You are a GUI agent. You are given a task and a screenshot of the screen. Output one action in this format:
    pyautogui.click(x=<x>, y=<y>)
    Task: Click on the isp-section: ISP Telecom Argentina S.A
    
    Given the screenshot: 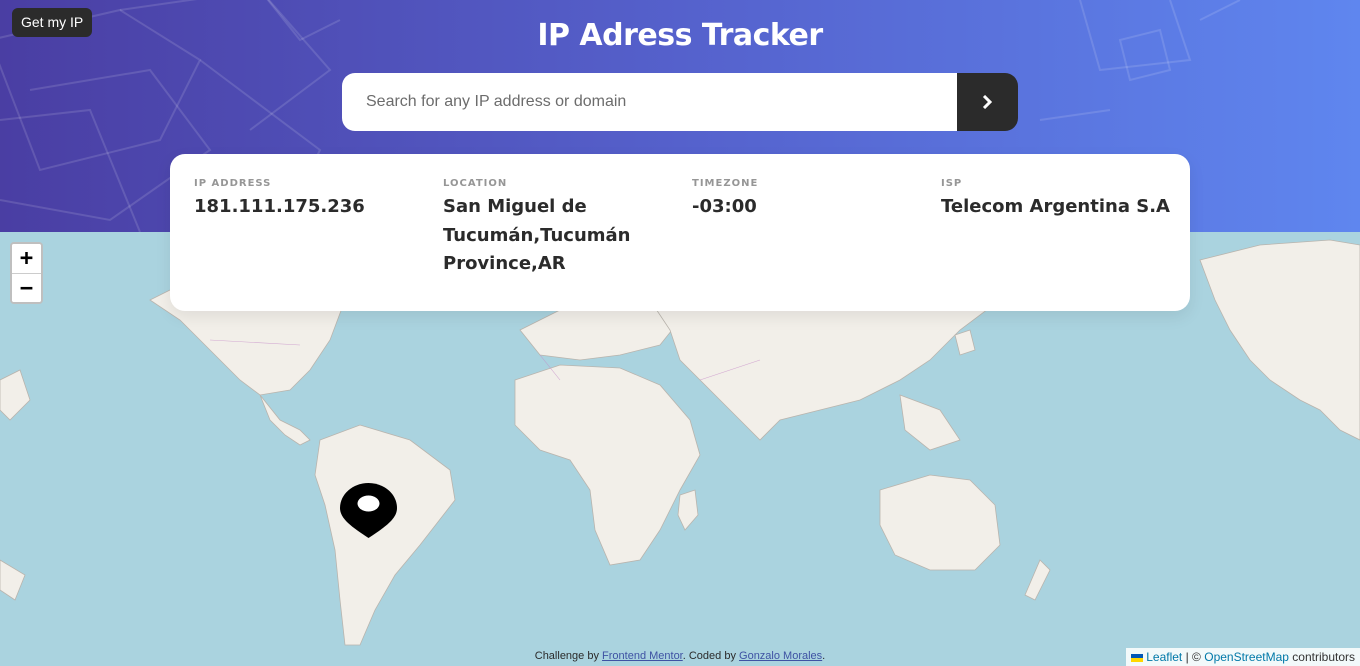 What is the action you would take?
    pyautogui.click(x=1061, y=200)
    